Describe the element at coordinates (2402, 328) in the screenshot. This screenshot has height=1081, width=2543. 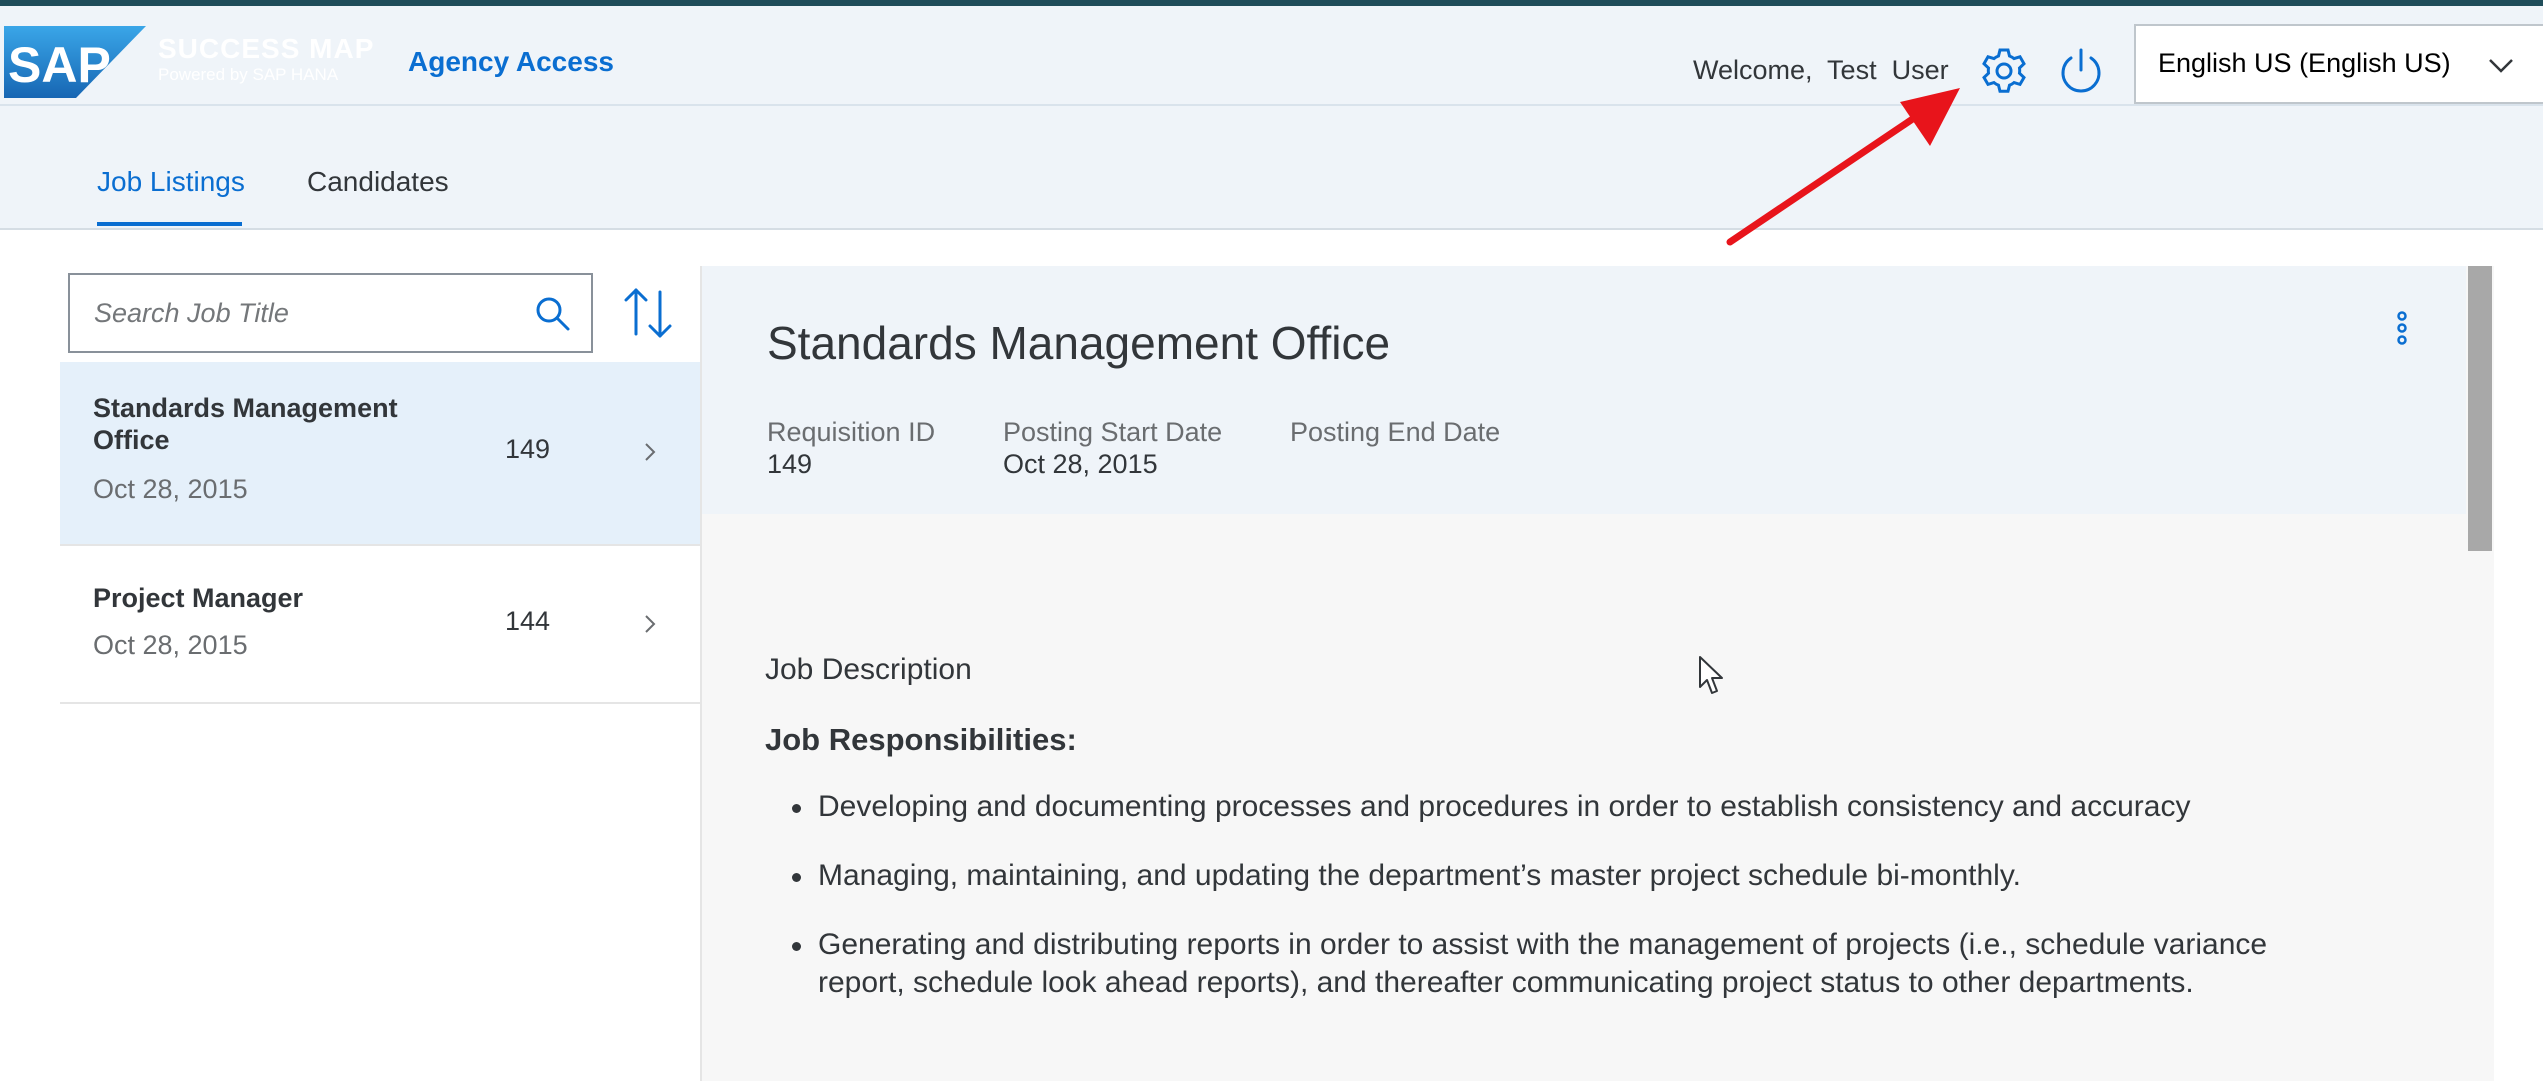
I see `overflow-icon` at that location.